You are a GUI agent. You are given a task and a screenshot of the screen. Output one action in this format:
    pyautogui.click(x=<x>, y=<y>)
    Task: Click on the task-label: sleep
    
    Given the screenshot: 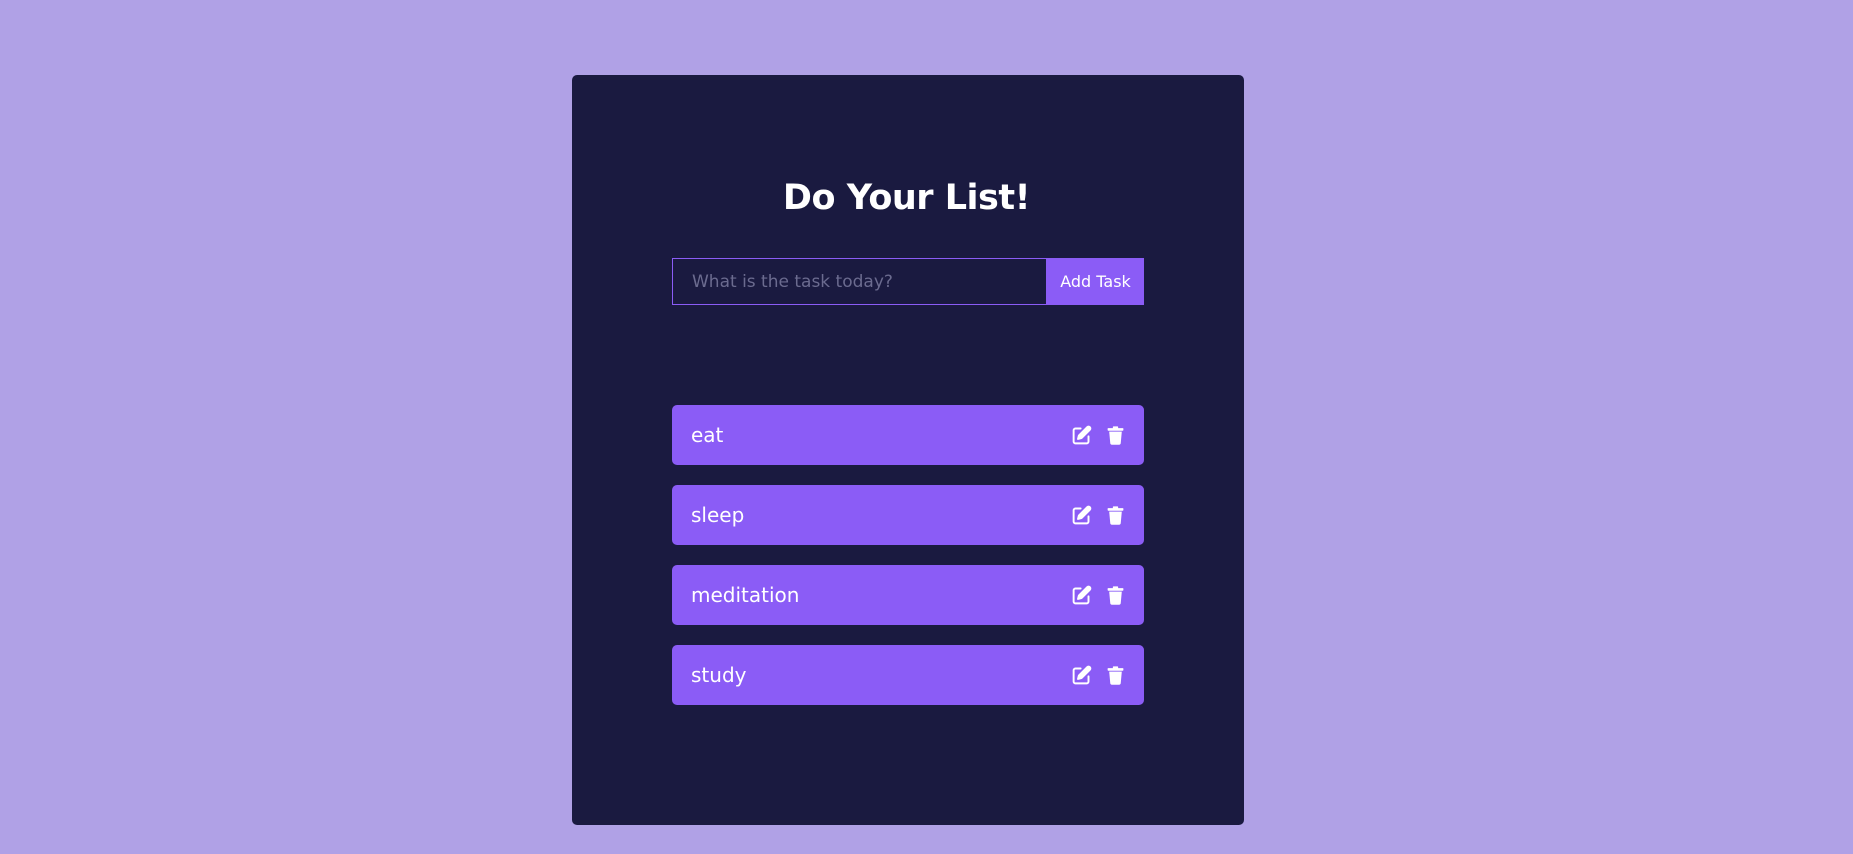 What is the action you would take?
    pyautogui.click(x=717, y=515)
    